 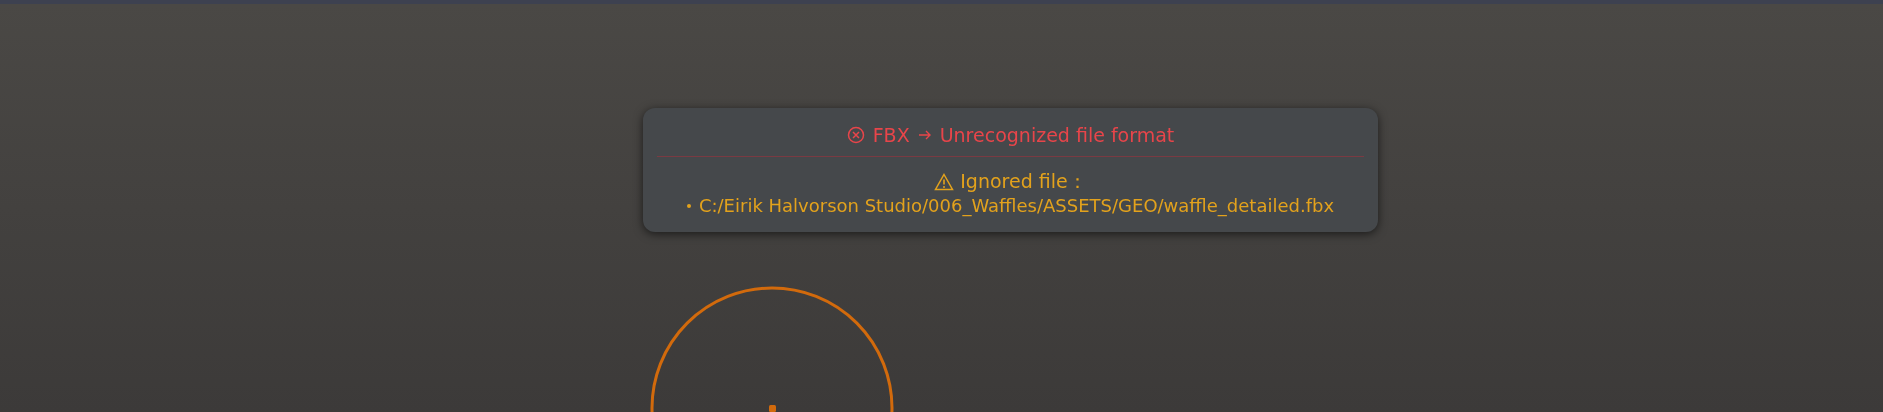 I want to click on warning-label: Ignored file：, so click(x=1023, y=181).